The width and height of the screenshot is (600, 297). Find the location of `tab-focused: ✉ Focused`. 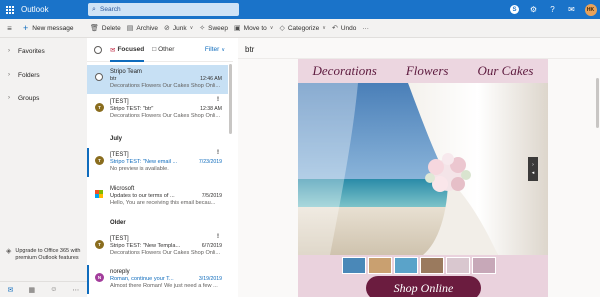

tab-focused: ✉ Focused is located at coordinates (127, 54).